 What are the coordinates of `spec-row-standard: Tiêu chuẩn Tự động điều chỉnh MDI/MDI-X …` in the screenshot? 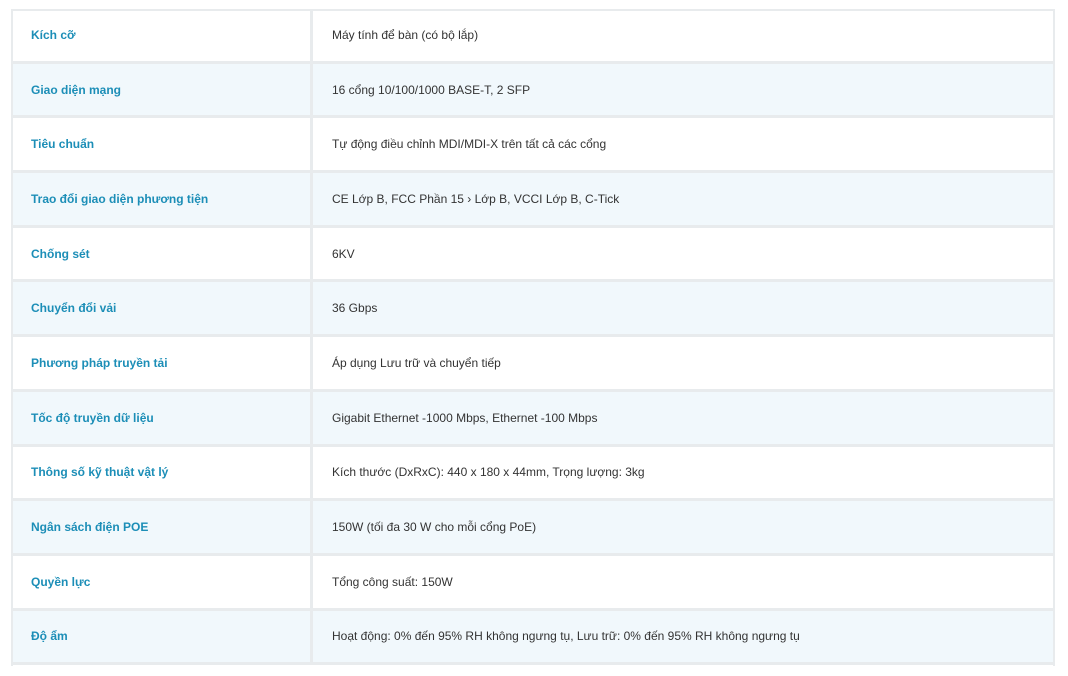 It's located at (533, 146).